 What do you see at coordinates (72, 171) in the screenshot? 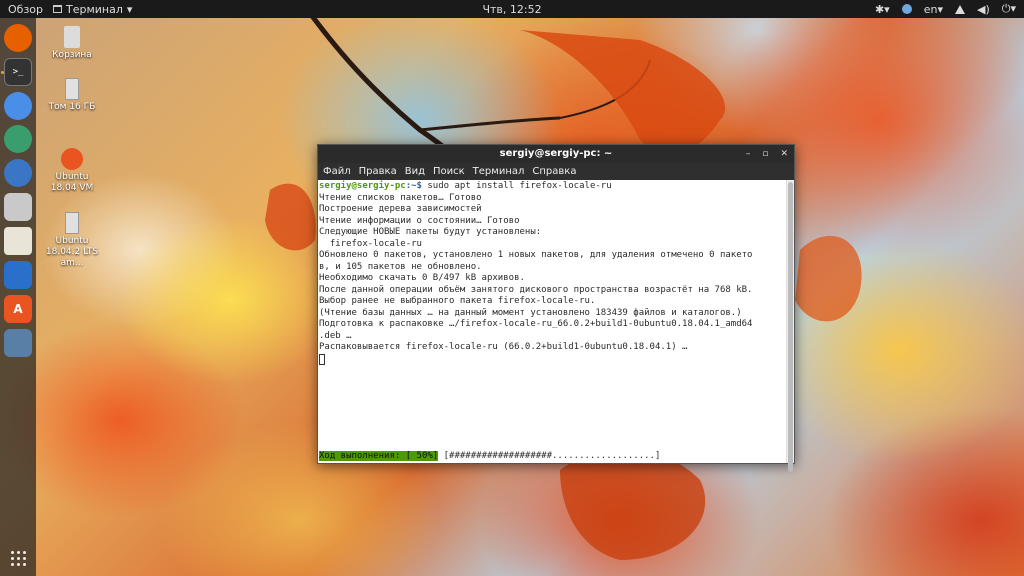
I see `ubuntu-vm-desktop-icon: Ubuntu 18.04 VM` at bounding box center [72, 171].